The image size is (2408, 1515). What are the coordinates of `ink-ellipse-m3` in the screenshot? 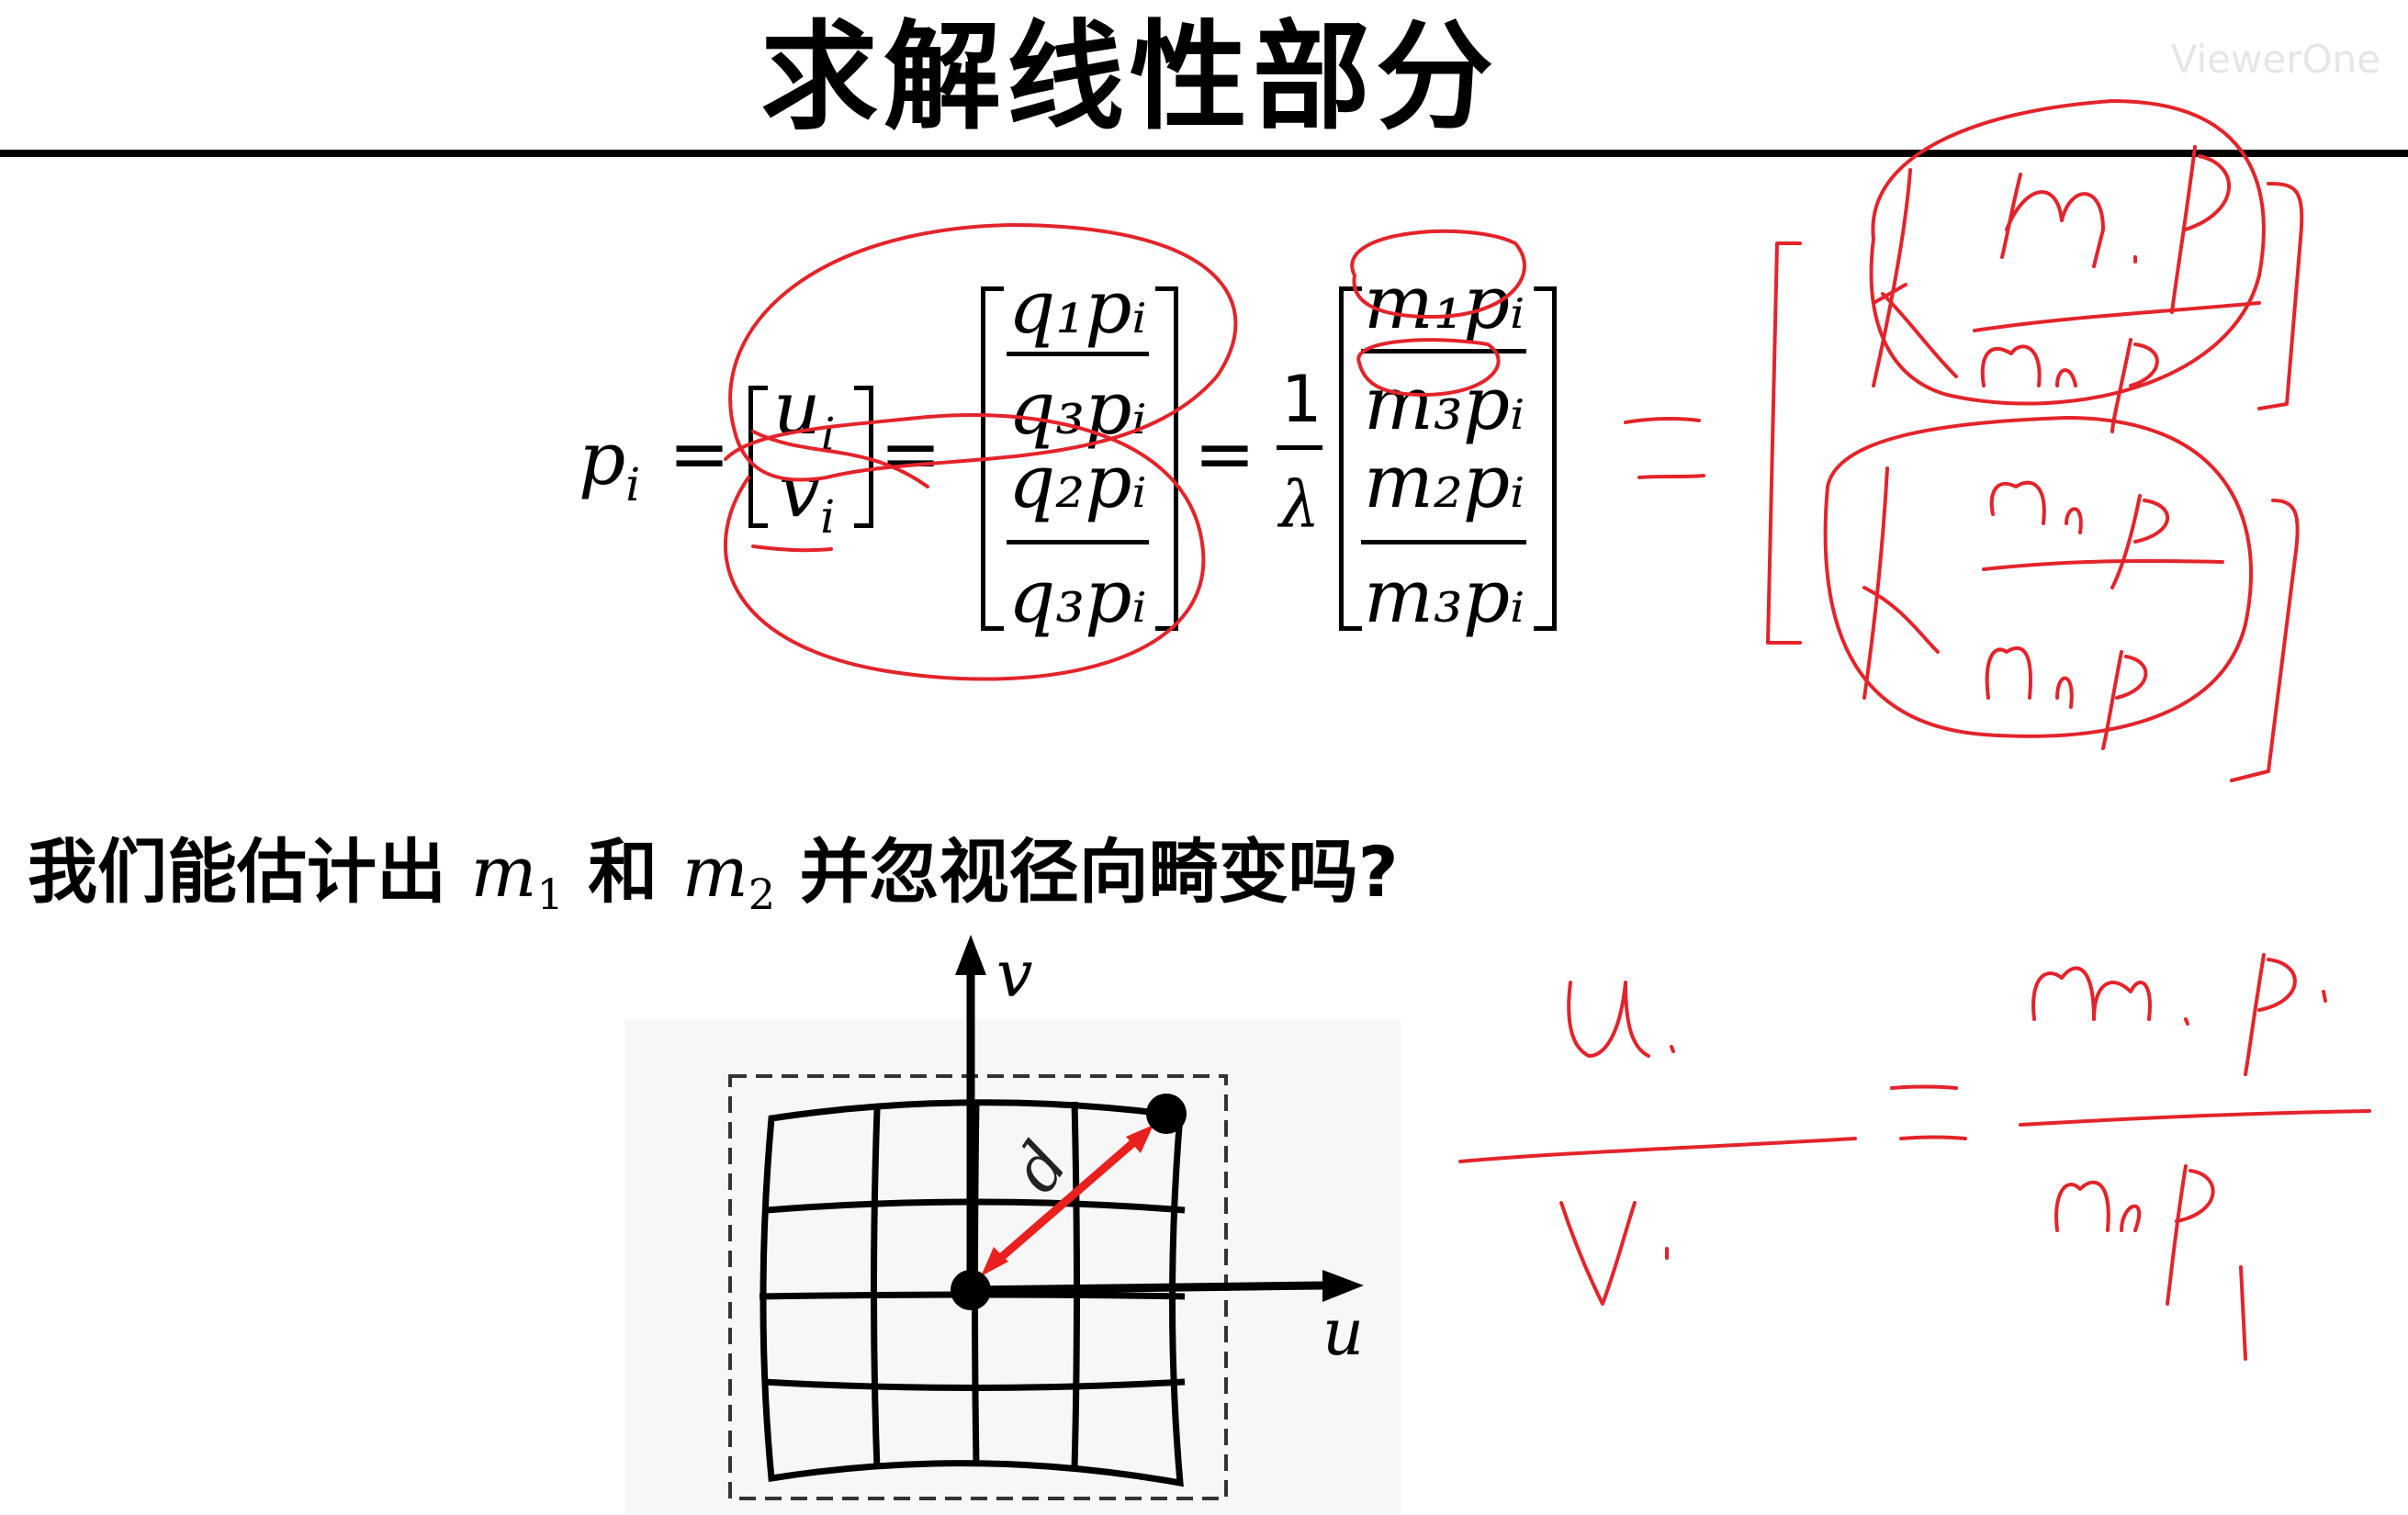 It's located at (1428, 368).